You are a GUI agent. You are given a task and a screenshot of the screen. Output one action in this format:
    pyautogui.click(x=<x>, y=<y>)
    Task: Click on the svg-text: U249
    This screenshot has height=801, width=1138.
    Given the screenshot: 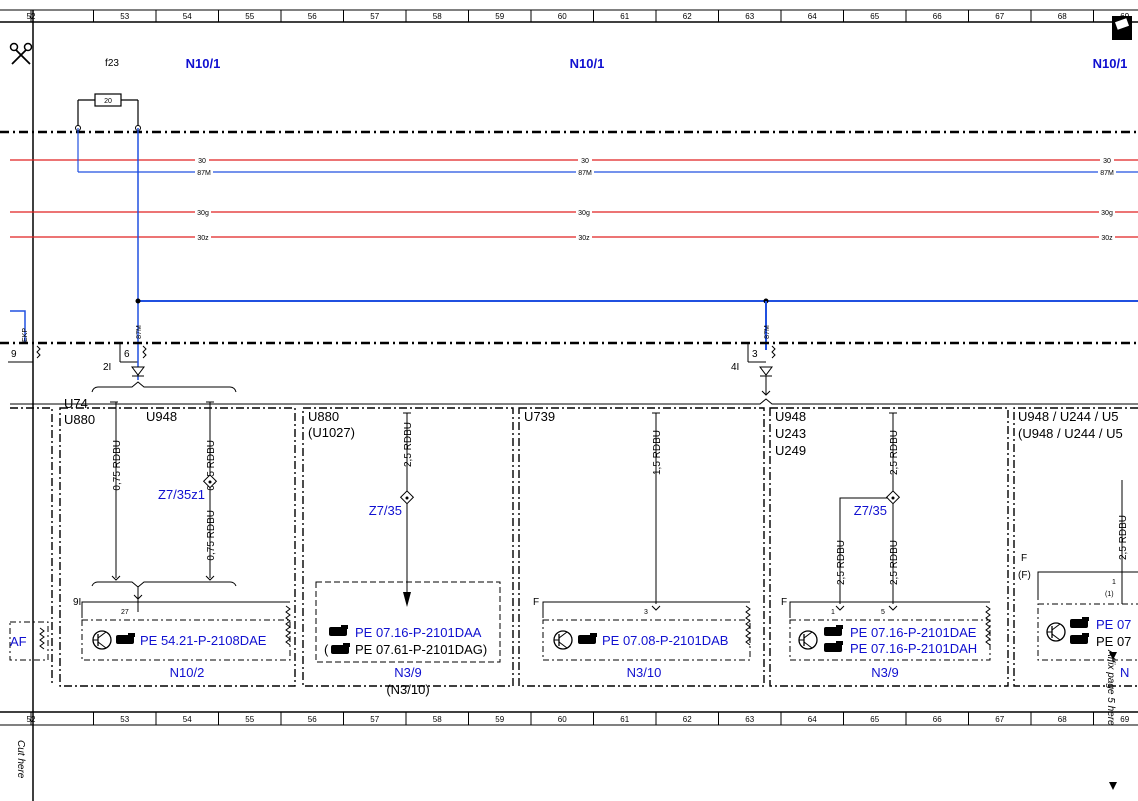 What is the action you would take?
    pyautogui.click(x=790, y=450)
    